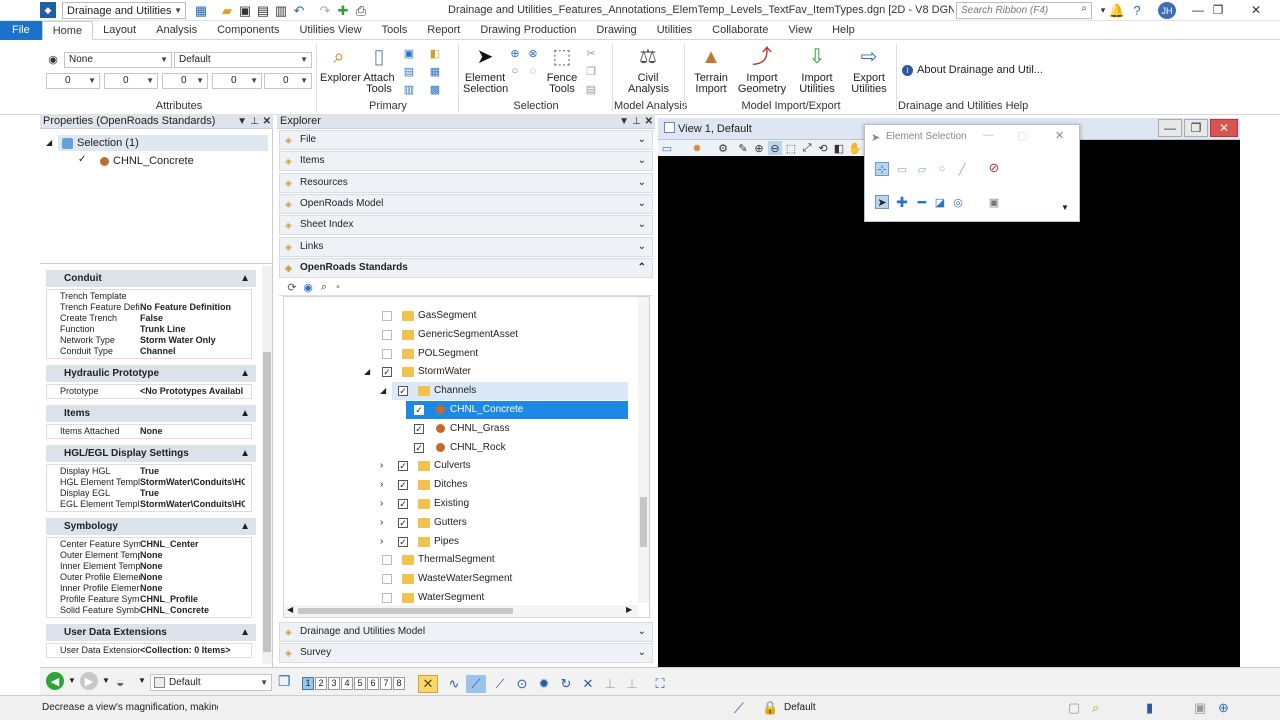  Describe the element at coordinates (386, 683) in the screenshot. I see `view-button-7: 7` at that location.